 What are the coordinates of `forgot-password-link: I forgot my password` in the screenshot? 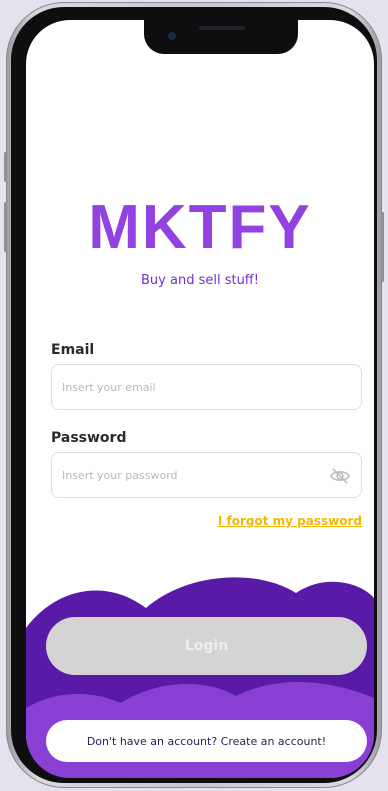 It's located at (290, 521).